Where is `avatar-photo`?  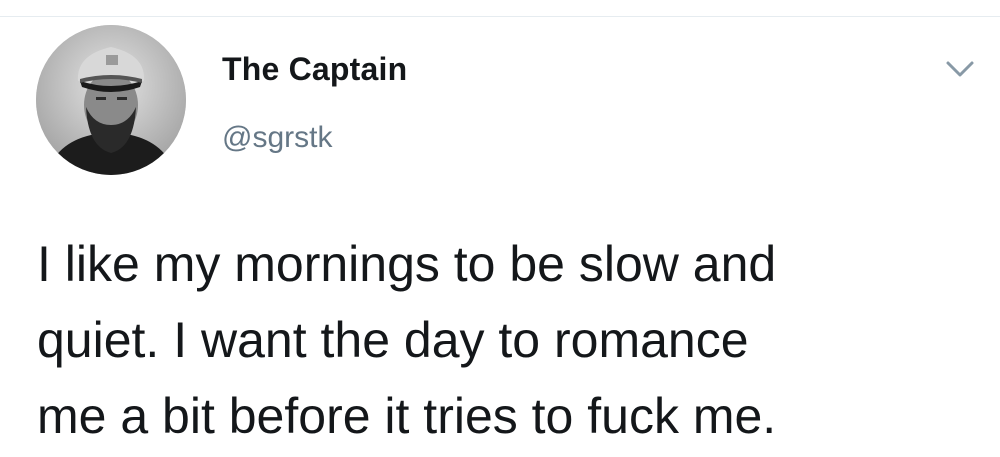 avatar-photo is located at coordinates (111, 100).